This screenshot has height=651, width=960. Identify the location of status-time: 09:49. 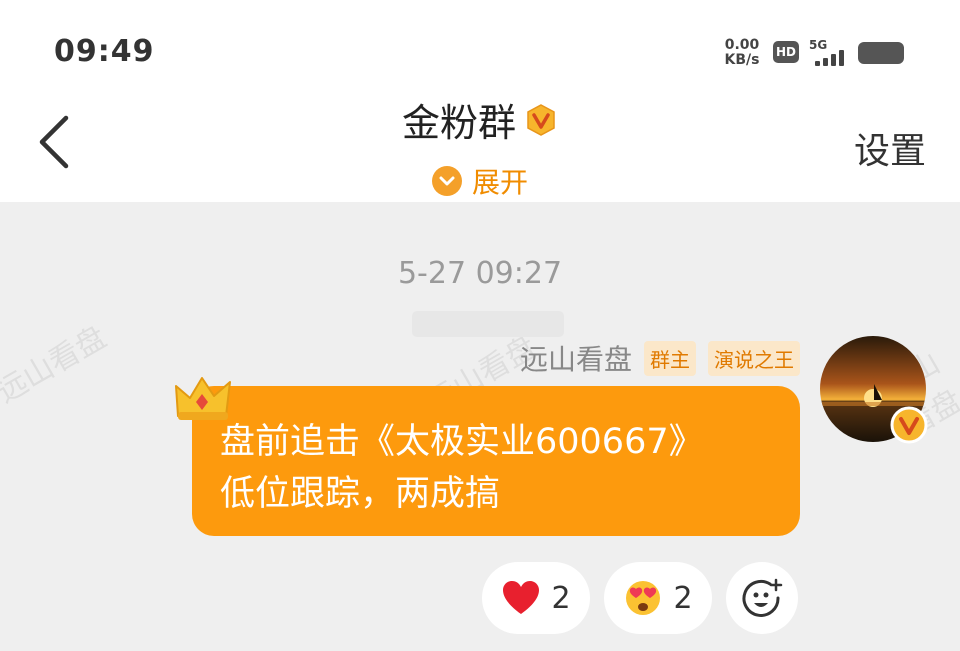
(104, 51).